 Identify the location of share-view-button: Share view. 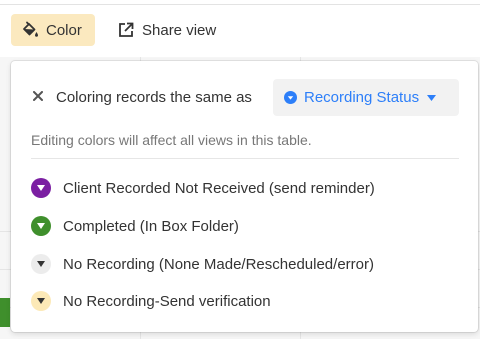
(169, 30).